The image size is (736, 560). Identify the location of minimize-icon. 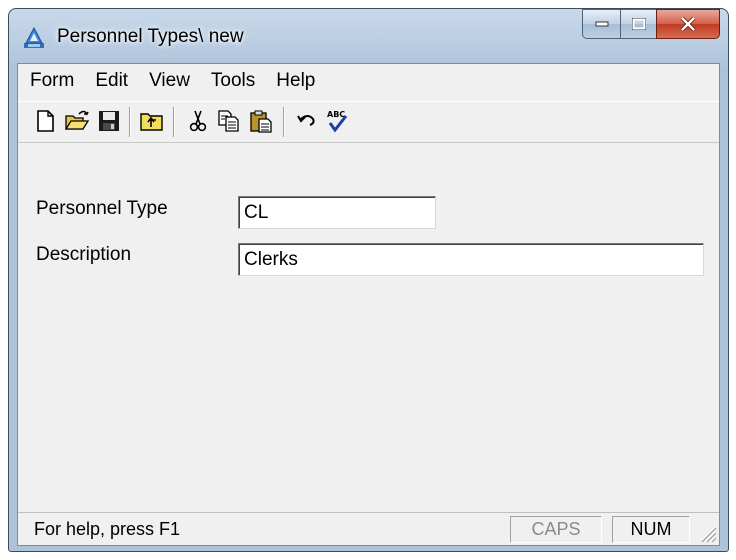
(601, 24).